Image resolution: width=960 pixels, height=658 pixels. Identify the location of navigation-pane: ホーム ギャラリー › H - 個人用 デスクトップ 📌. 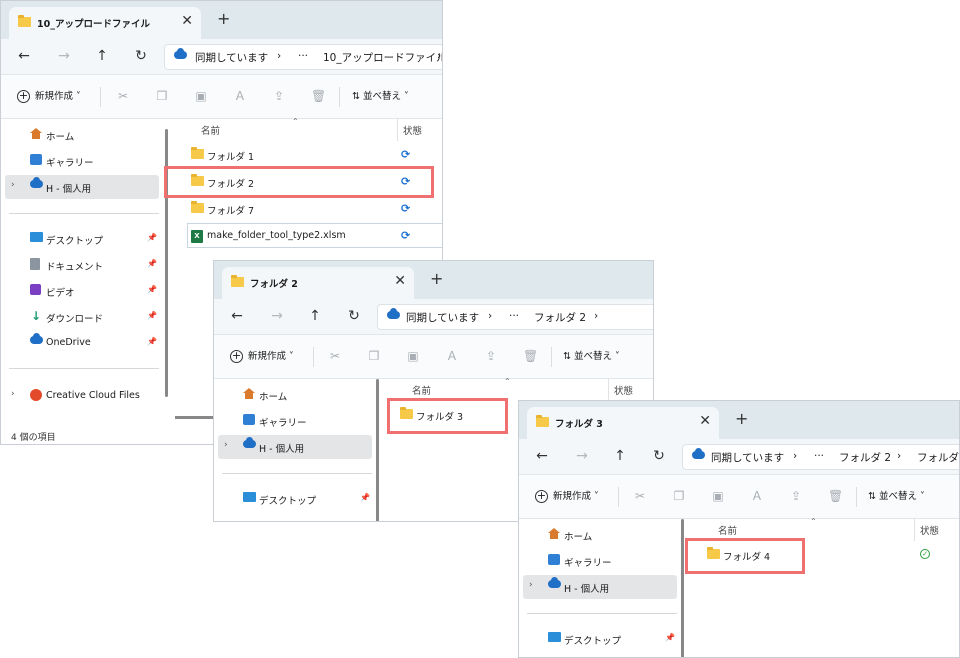
(604, 588).